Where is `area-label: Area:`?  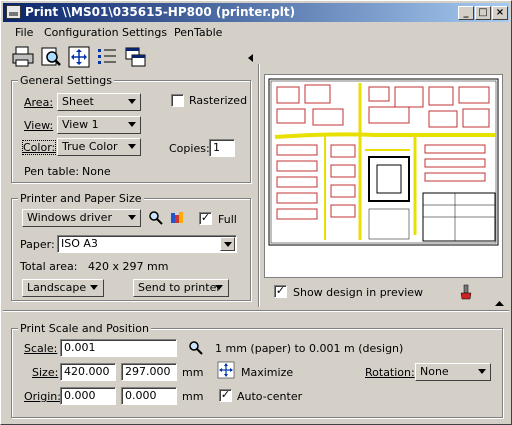
area-label: Area: is located at coordinates (39, 102).